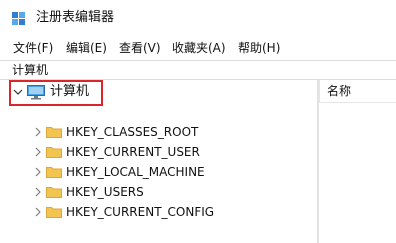  Describe the element at coordinates (259, 48) in the screenshot. I see `menu-help: 帮助(H)` at that location.